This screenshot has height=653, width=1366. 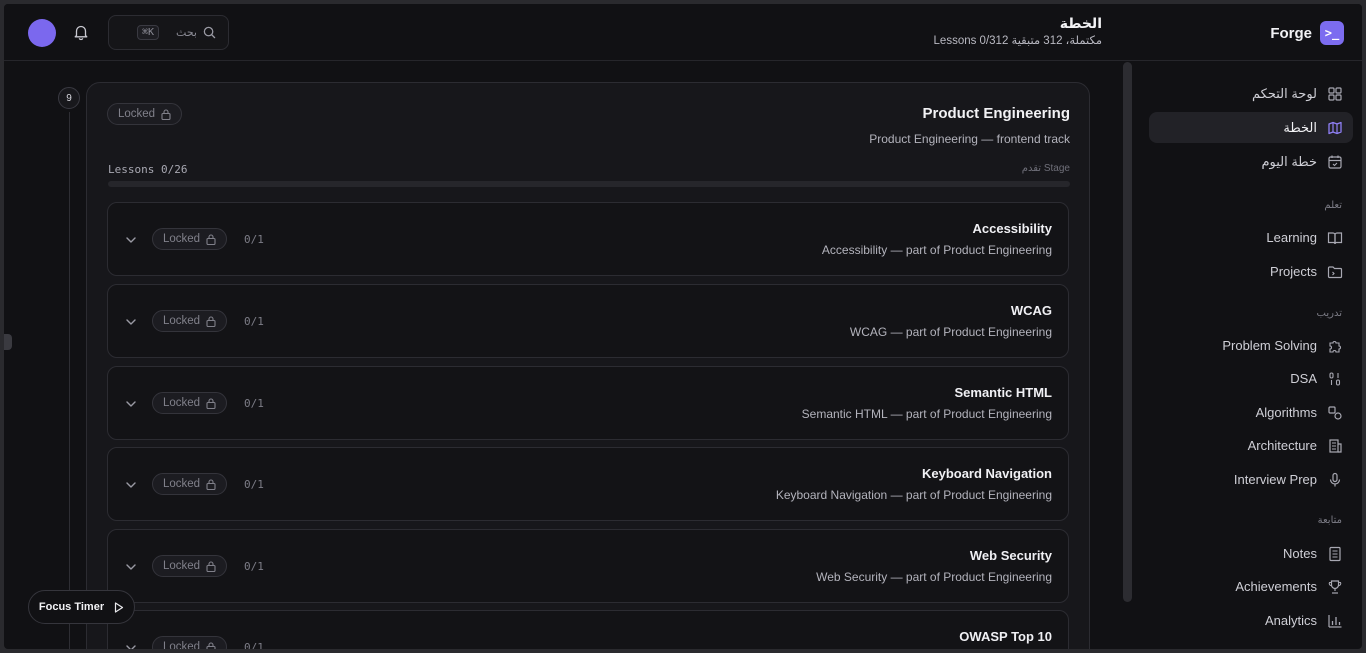 What do you see at coordinates (1251, 271) in the screenshot?
I see `sidebar-item-projects: Projects` at bounding box center [1251, 271].